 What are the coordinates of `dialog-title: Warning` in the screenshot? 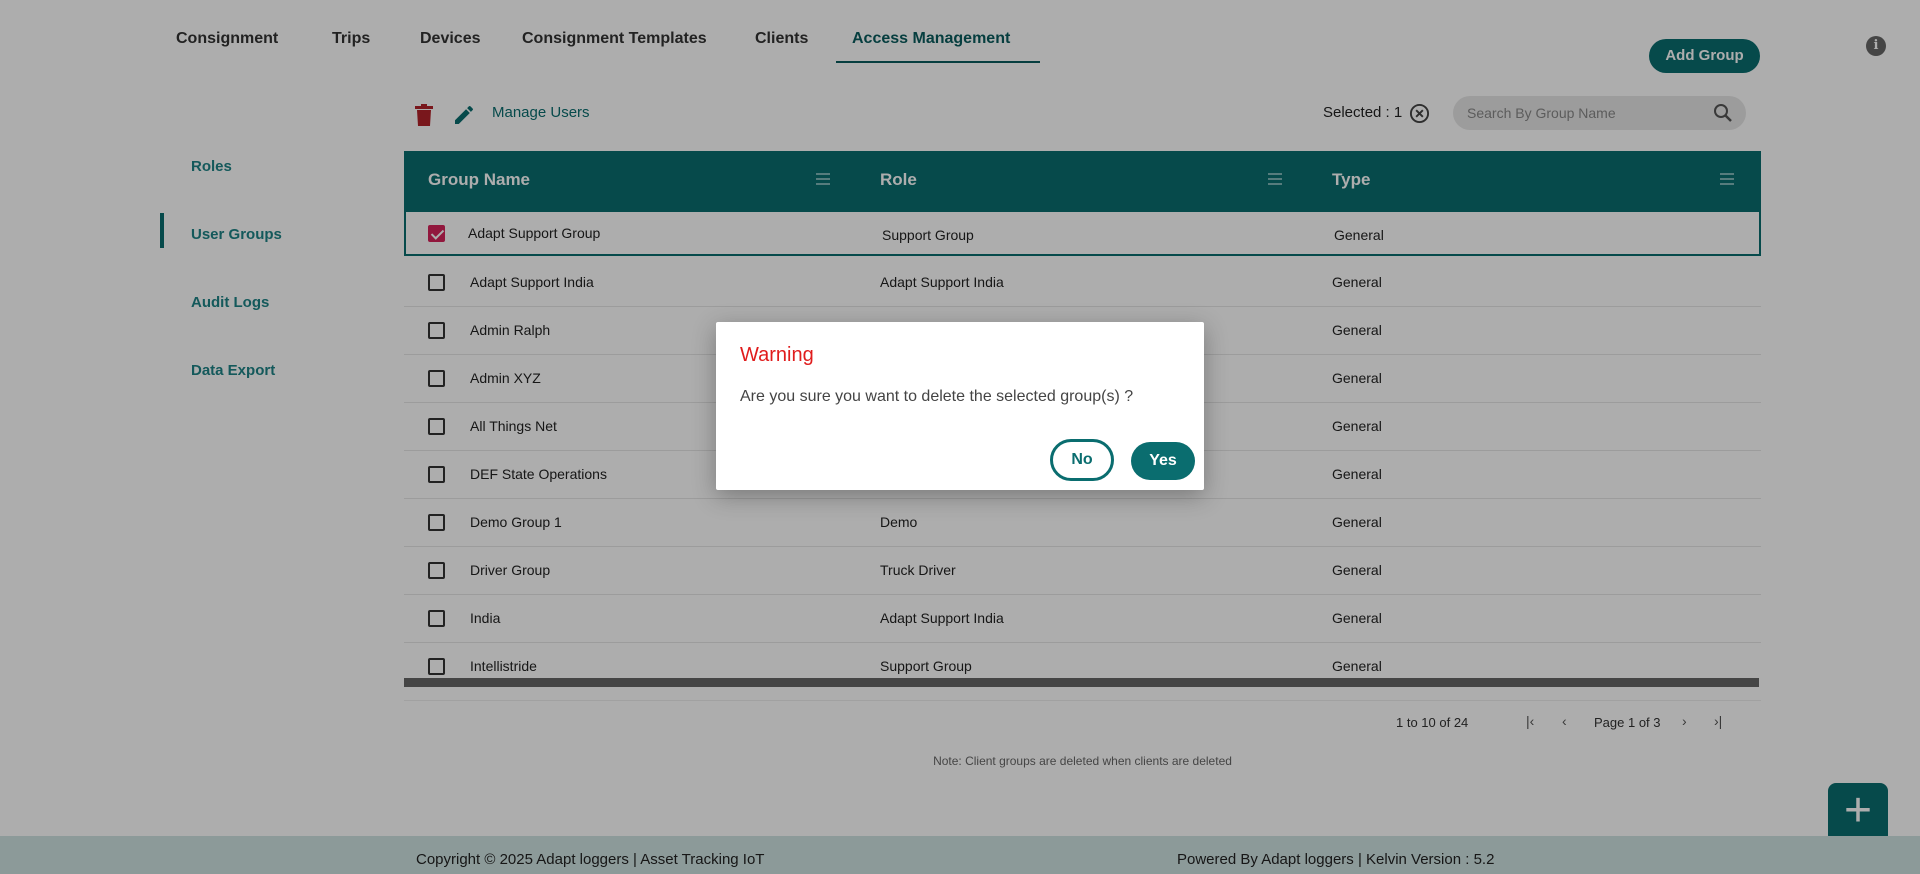 It's located at (777, 355).